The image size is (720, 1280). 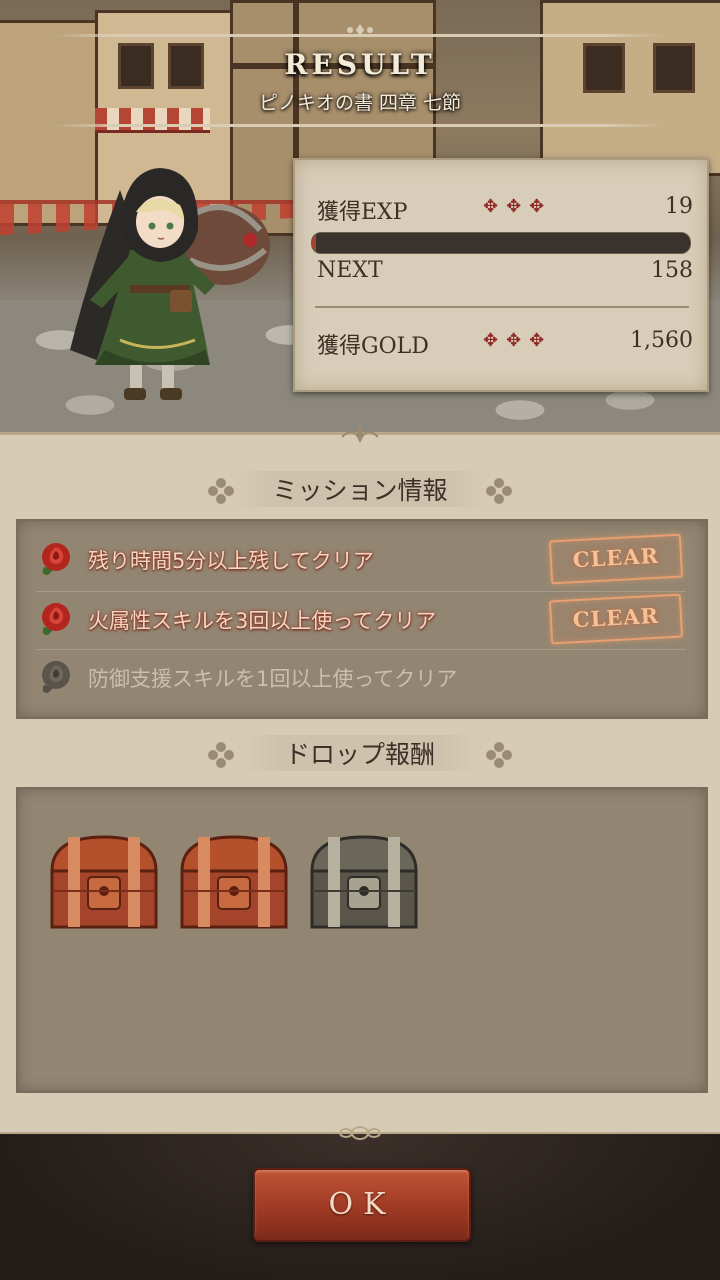 I want to click on gold-row: 獲得GOLD ✥✥✥ 1,560, so click(x=505, y=345).